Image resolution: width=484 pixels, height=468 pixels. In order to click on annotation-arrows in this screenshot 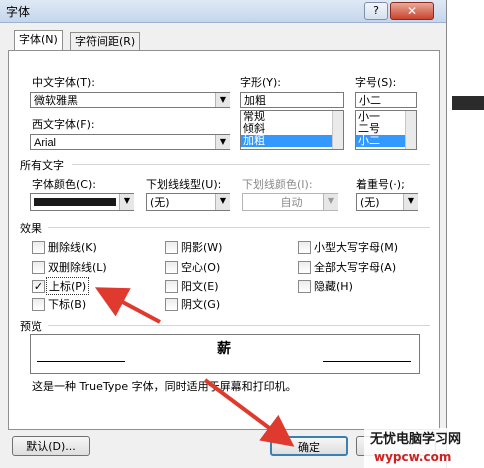, I will do `click(194, 367)`.